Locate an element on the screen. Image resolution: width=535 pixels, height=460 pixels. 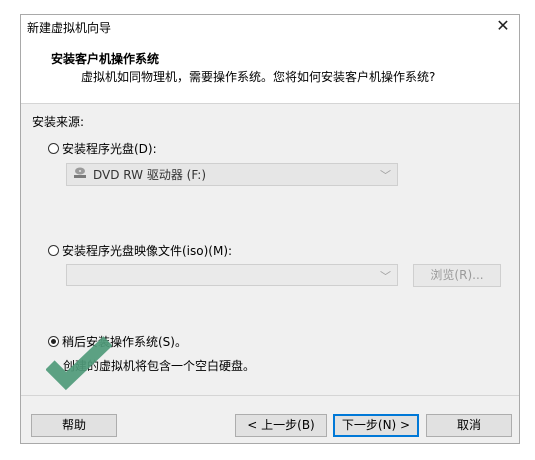
checkmark-icon is located at coordinates (79, 365).